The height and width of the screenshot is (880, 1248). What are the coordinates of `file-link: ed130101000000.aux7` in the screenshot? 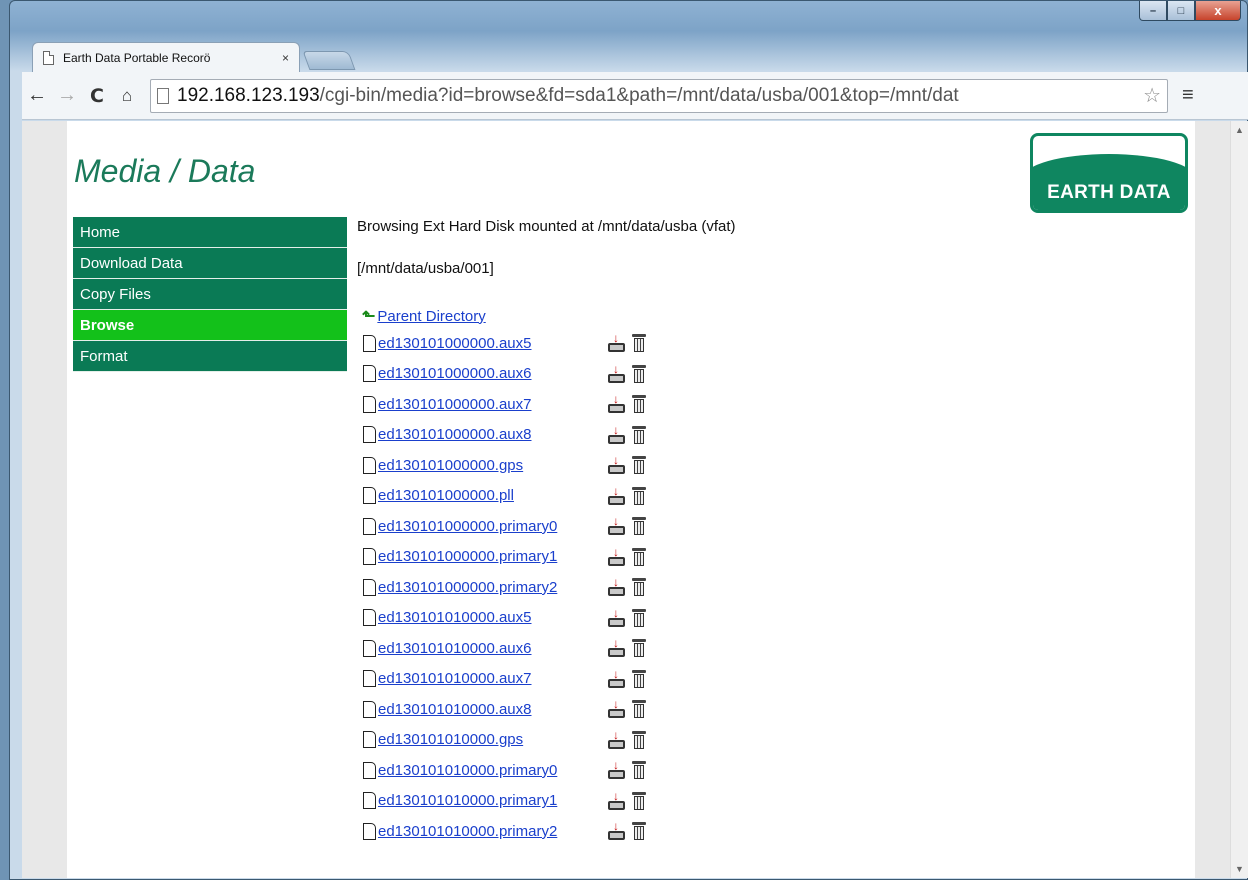 It's located at (492, 404).